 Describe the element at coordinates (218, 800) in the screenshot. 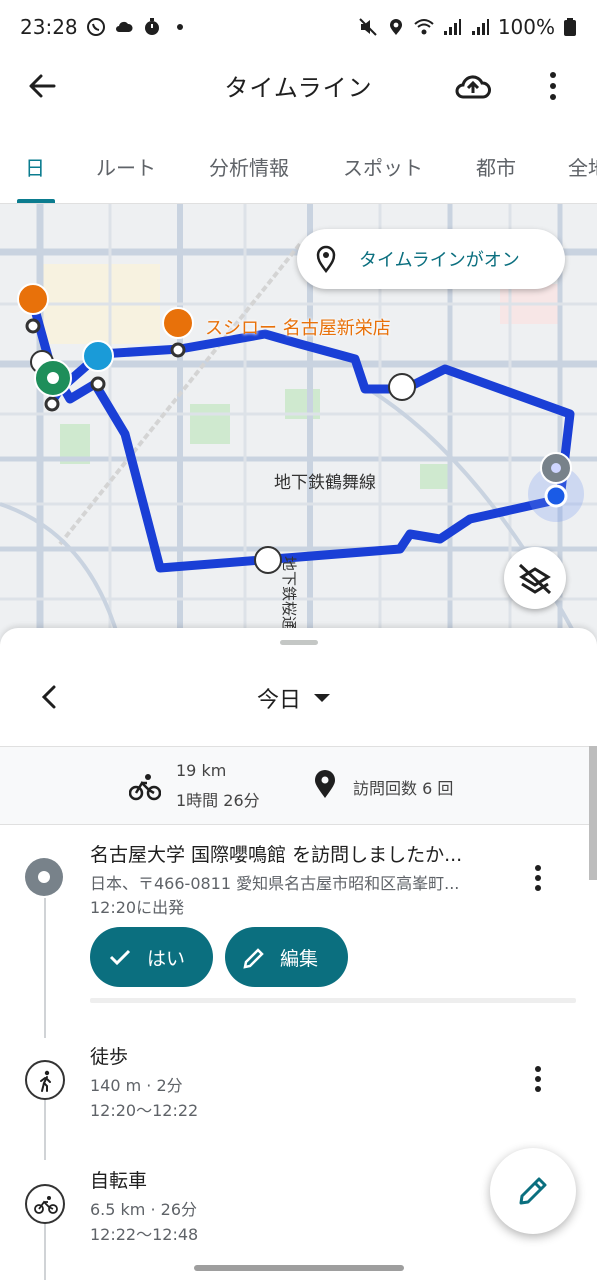

I see `total-duration: 1時間 26分` at that location.